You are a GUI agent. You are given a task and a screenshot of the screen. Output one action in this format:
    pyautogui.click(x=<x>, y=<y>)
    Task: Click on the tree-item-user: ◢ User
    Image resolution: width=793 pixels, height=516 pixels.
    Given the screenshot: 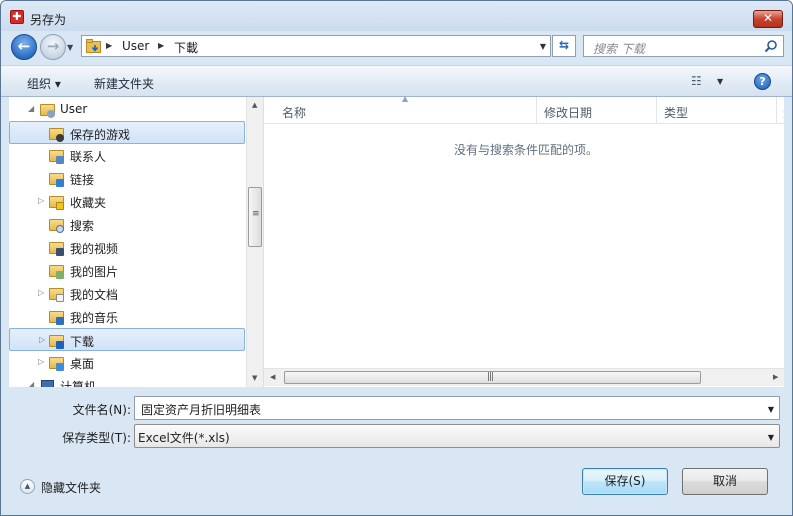 What is the action you would take?
    pyautogui.click(x=127, y=109)
    